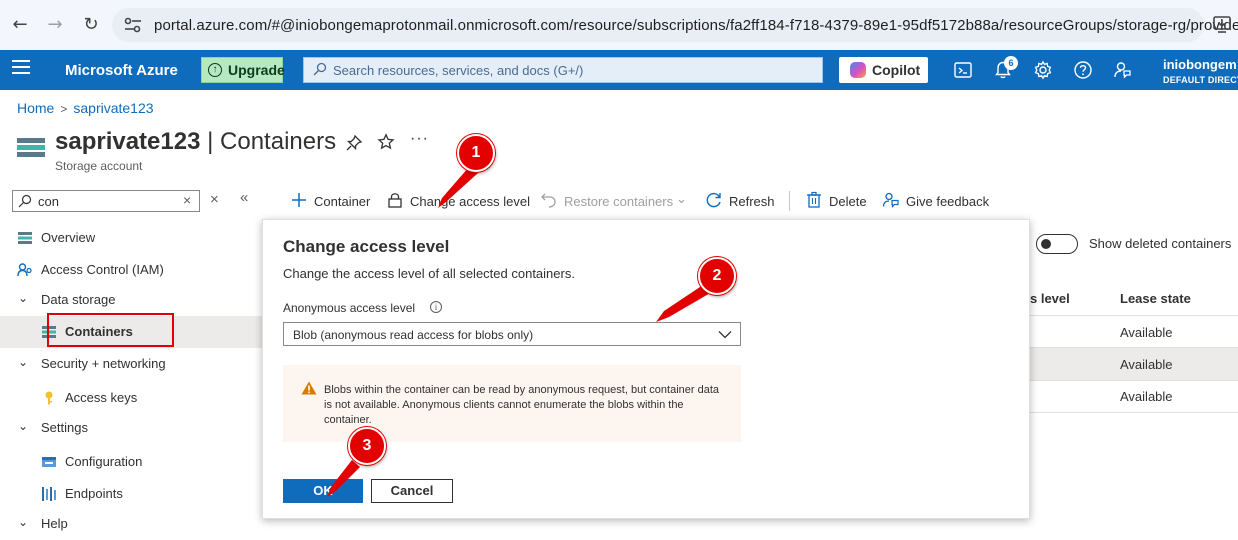 The width and height of the screenshot is (1238, 540). I want to click on breadcrumb: Home > saprivate123, so click(85, 108).